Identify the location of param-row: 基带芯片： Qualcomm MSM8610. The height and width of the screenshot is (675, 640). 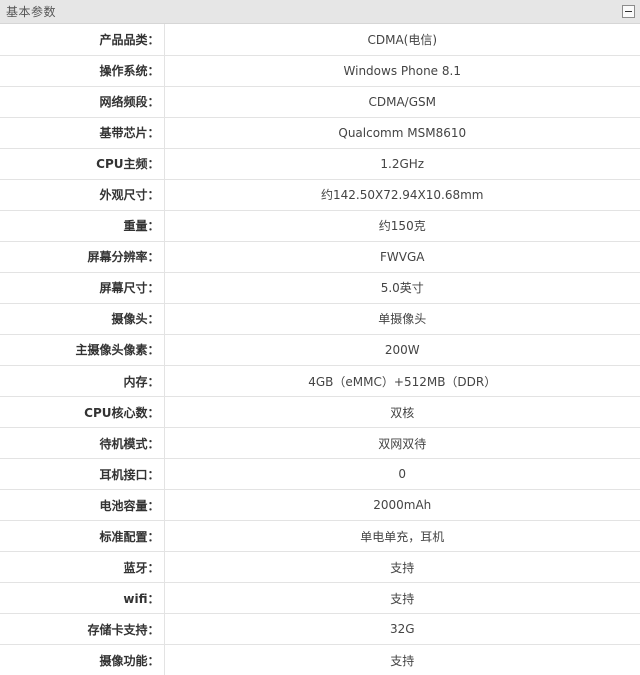
(320, 133).